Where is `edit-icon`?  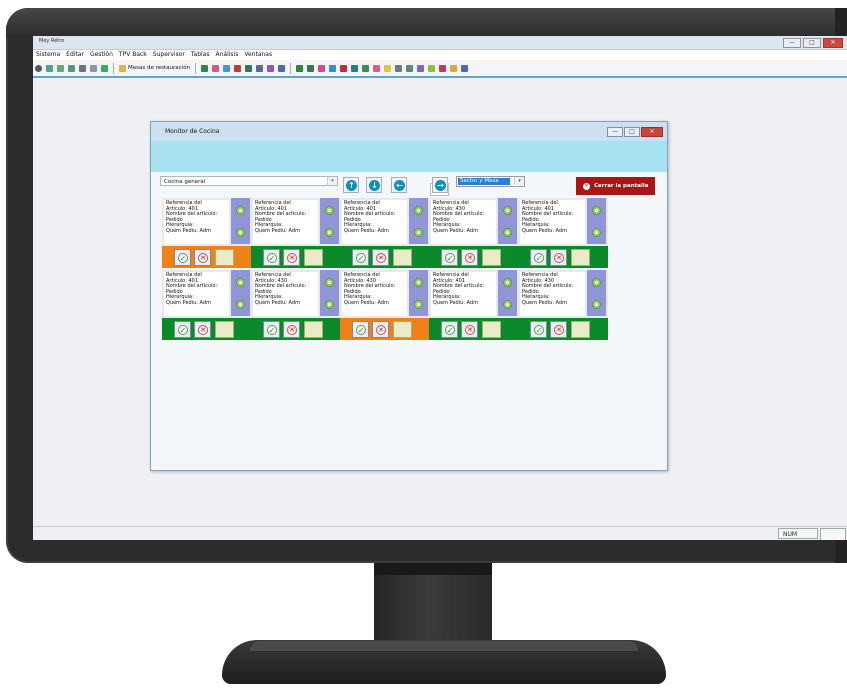 edit-icon is located at coordinates (93, 68).